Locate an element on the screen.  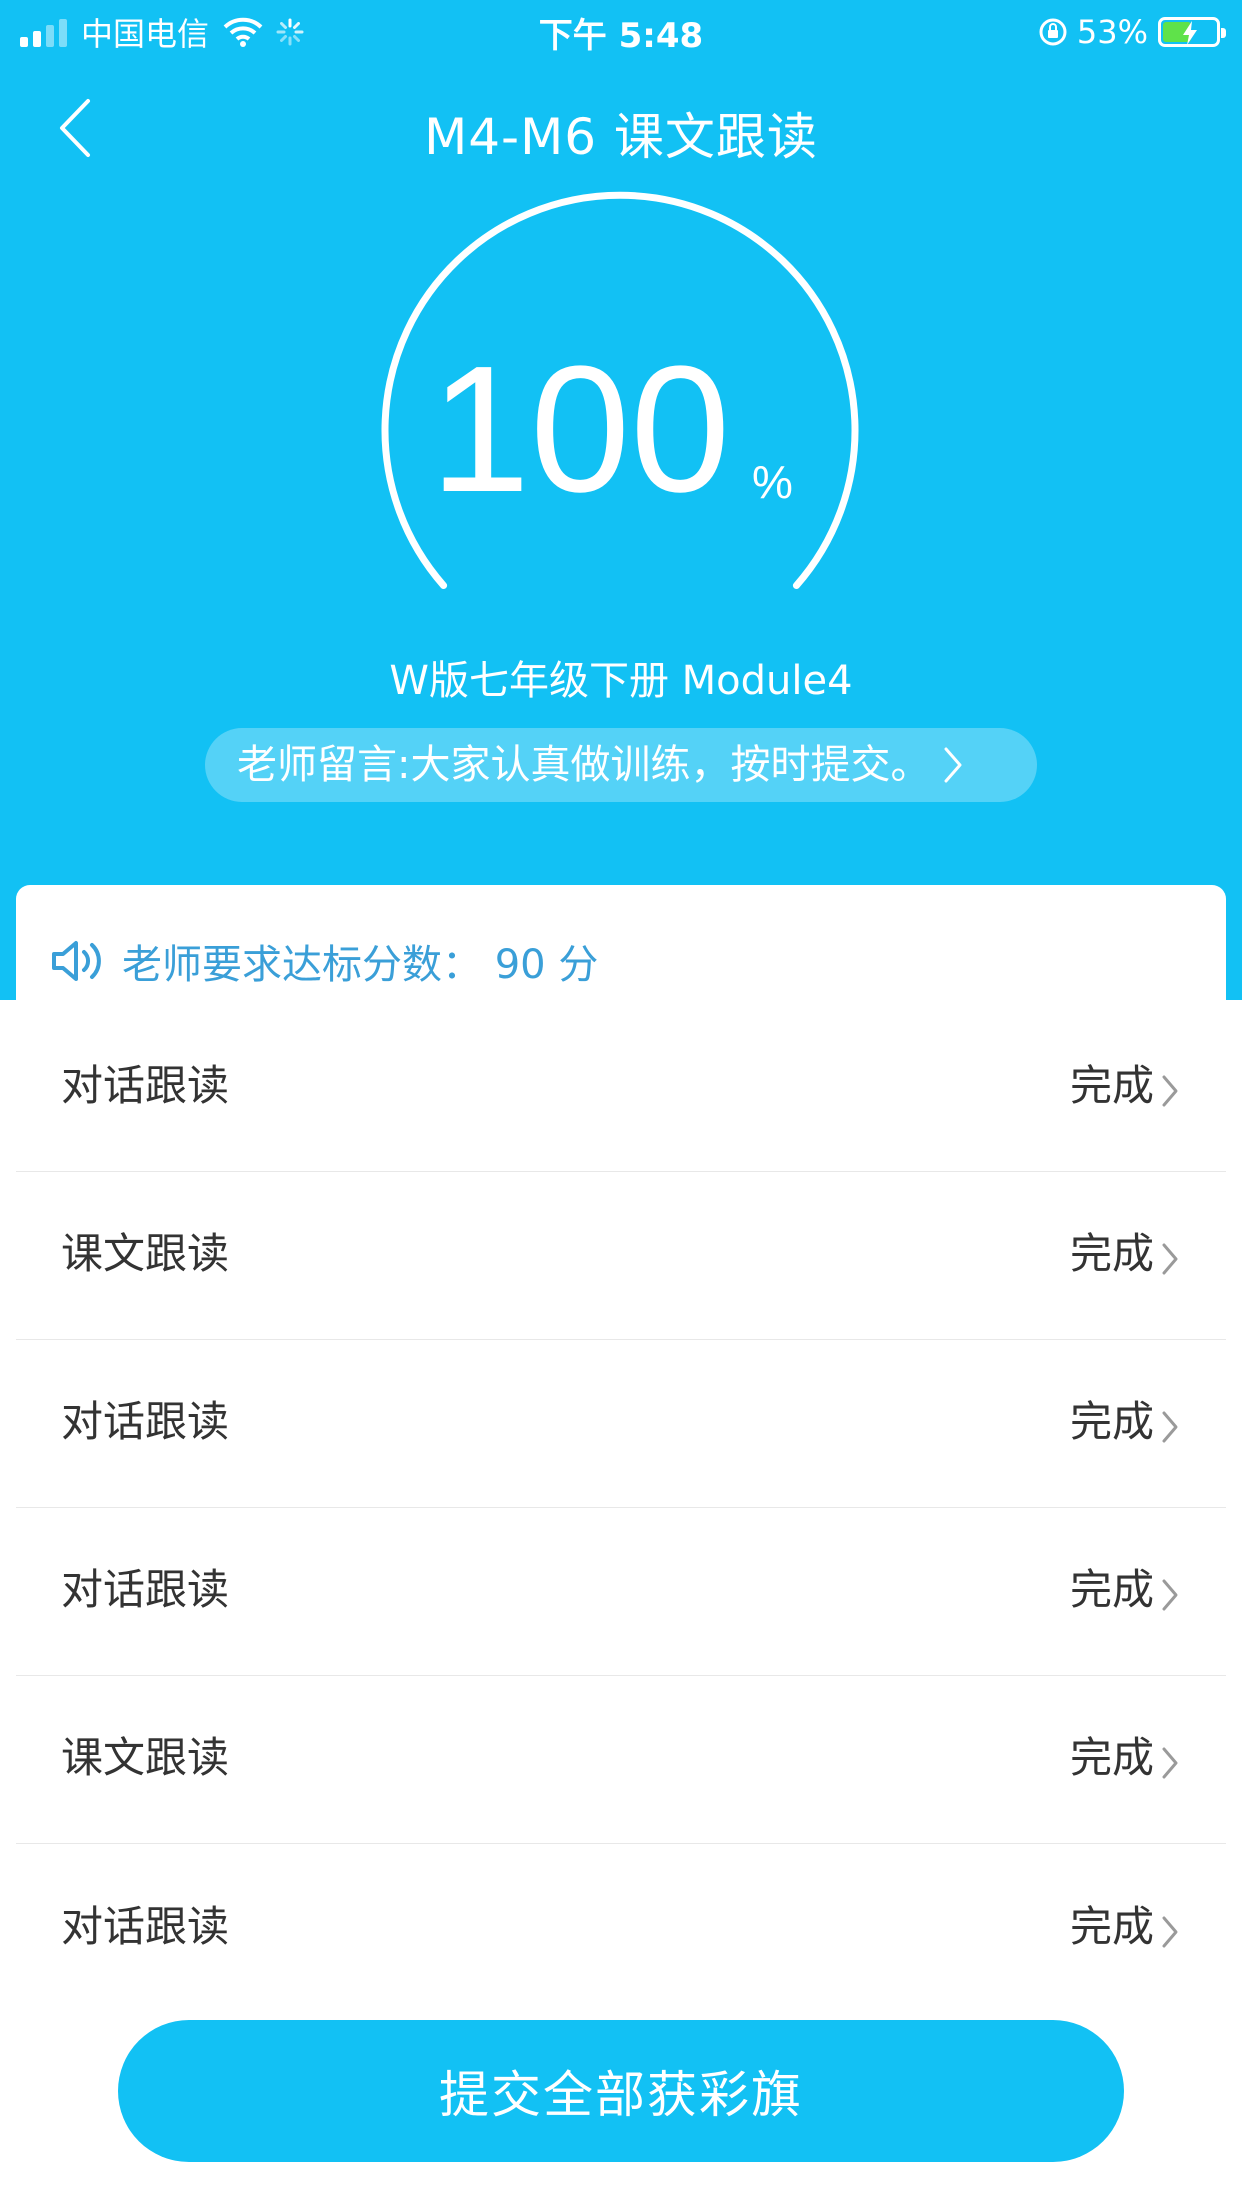
submit-all-button: 提交全部获彩旗 is located at coordinates (621, 2091).